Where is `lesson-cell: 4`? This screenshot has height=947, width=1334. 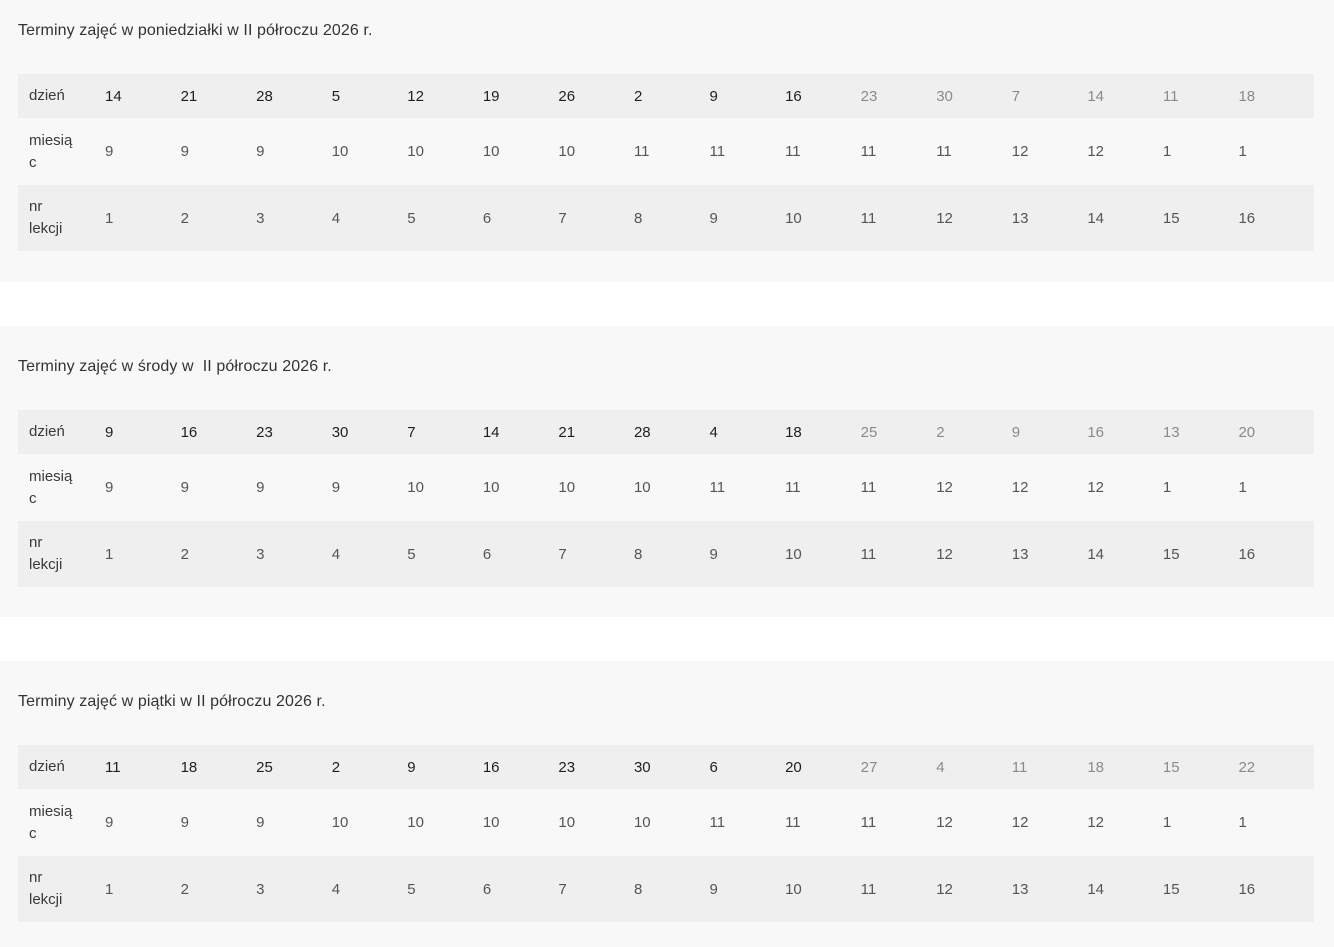
lesson-cell: 4 is located at coordinates (336, 218).